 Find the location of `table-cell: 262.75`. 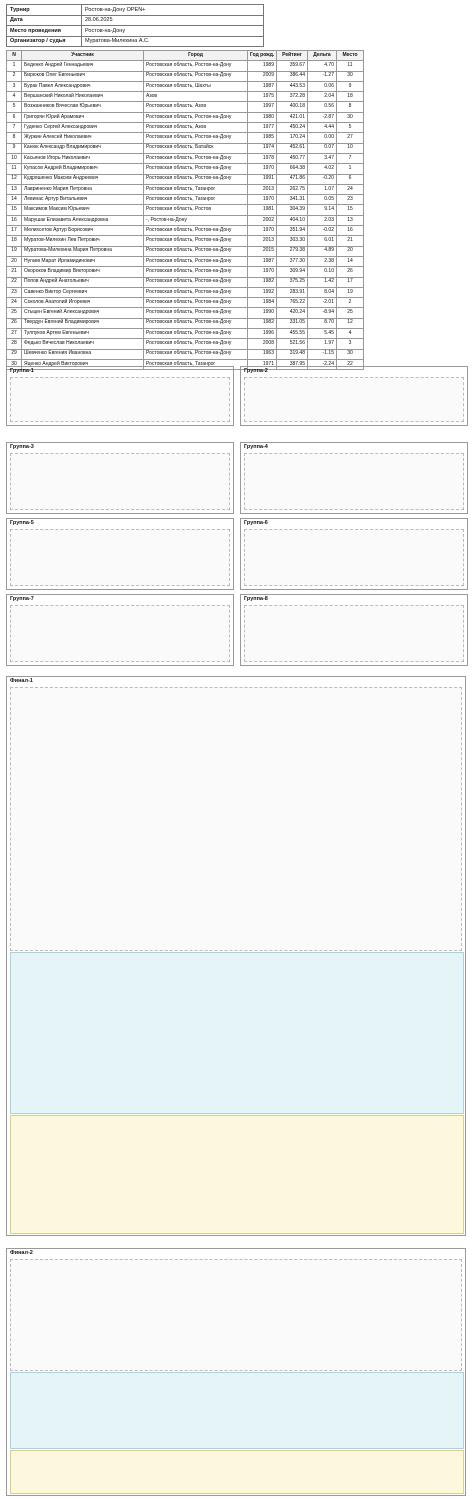

table-cell: 262.75 is located at coordinates (292, 189).